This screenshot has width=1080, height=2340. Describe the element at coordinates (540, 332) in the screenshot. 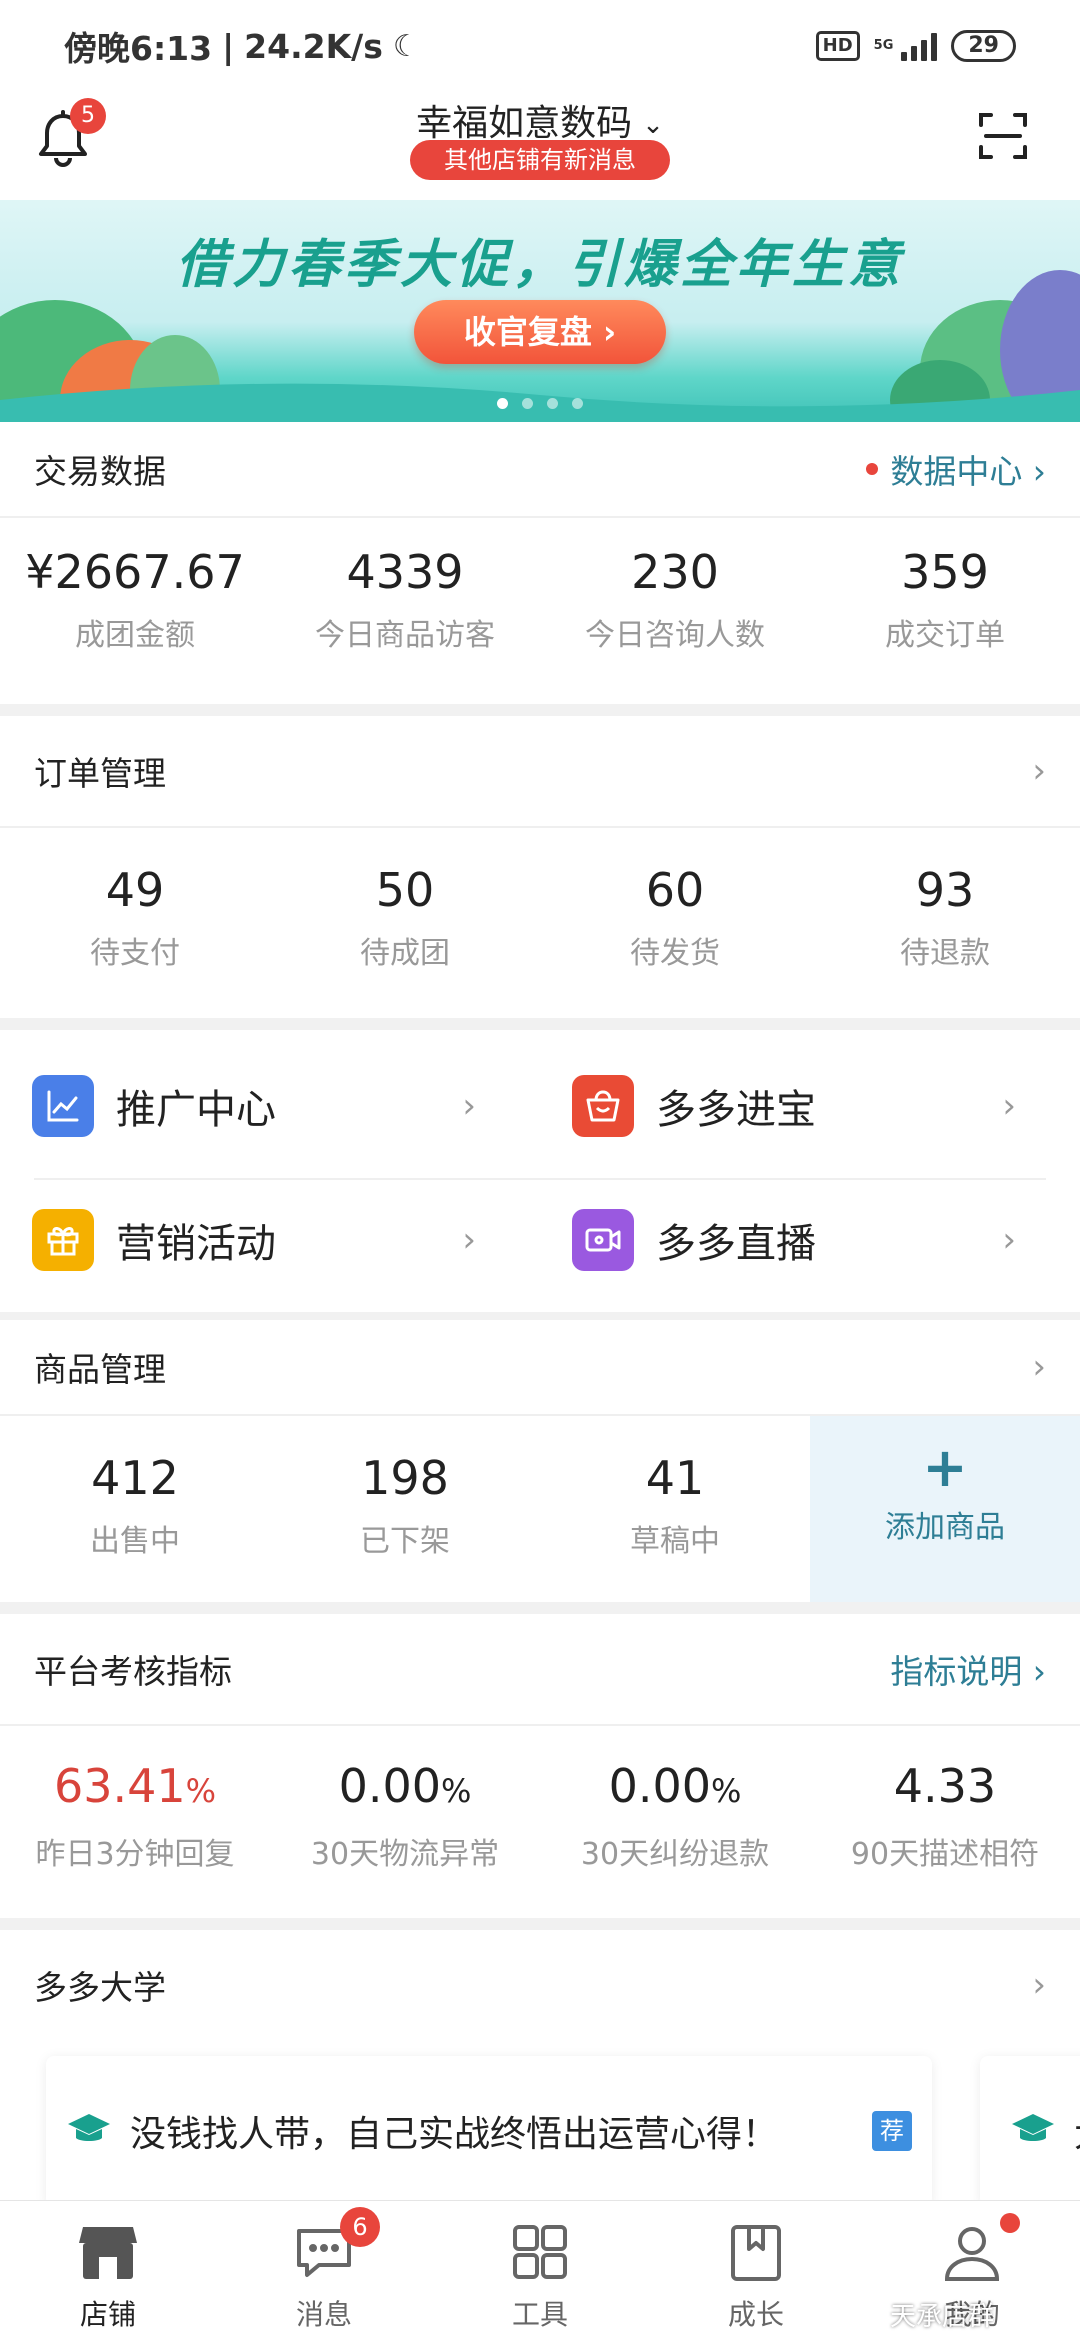

I see `banner-cta-button: 收官复盘 ›` at that location.